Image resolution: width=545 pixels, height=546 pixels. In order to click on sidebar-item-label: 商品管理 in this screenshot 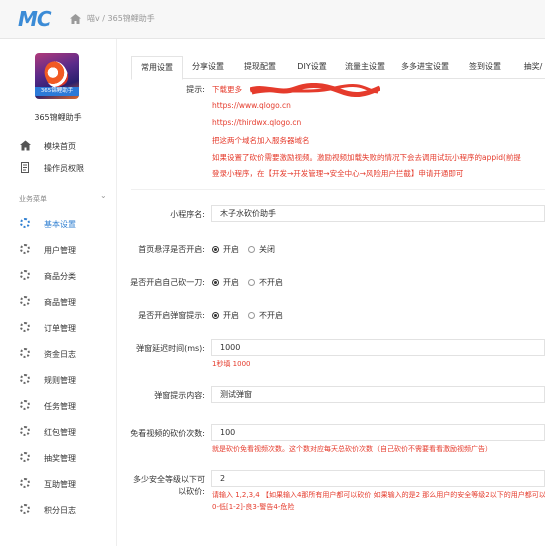, I will do `click(60, 302)`.